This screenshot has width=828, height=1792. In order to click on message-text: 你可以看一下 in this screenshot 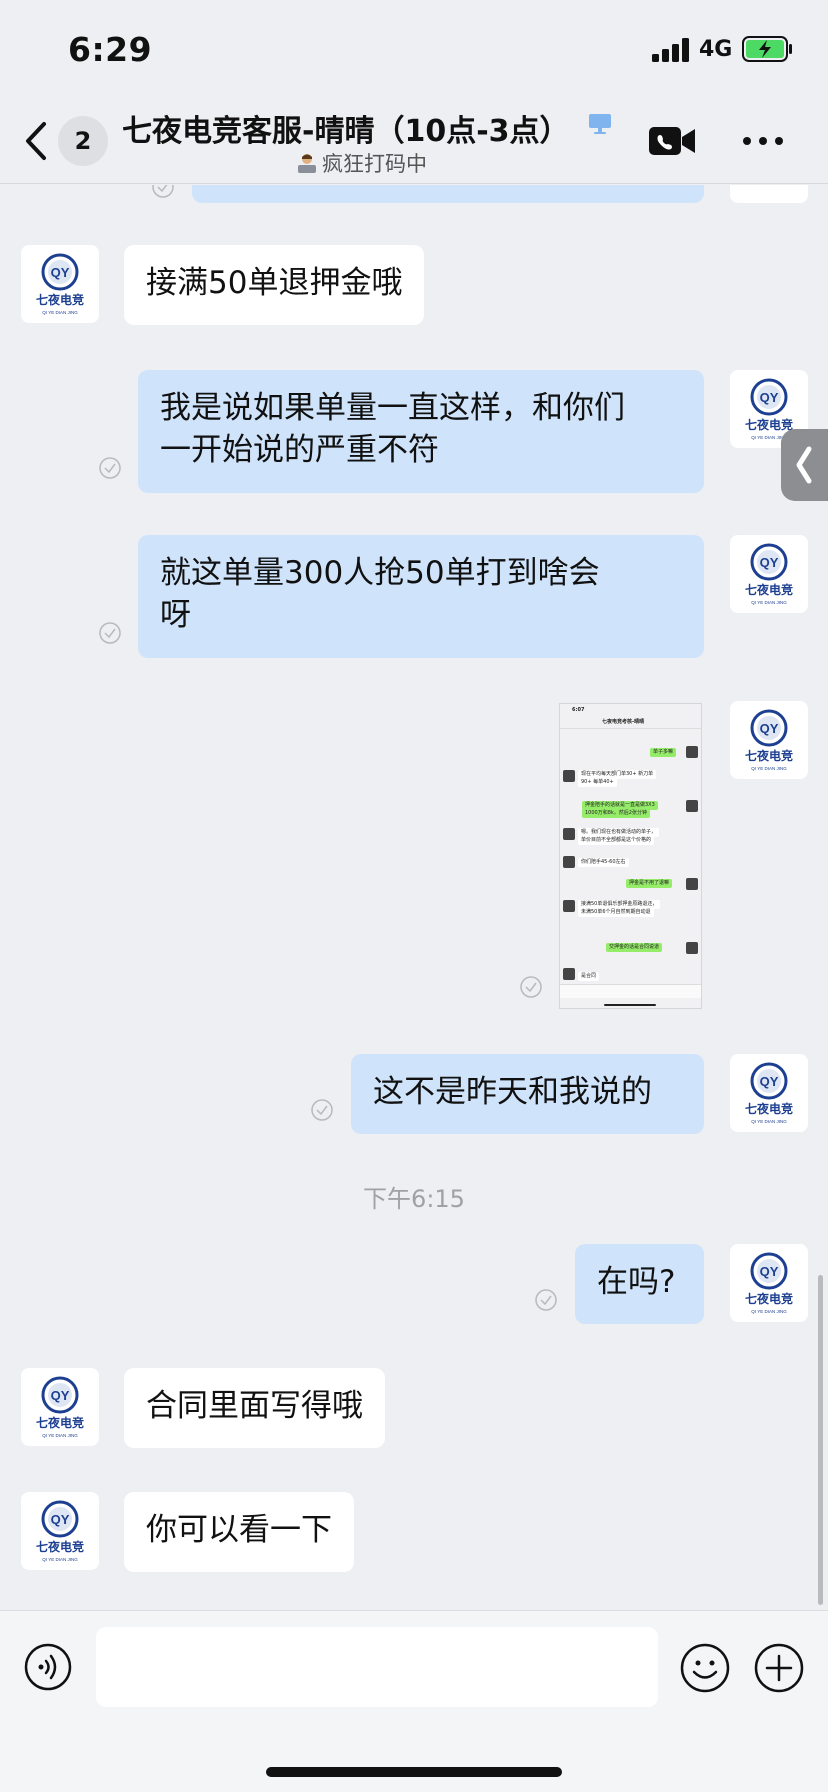, I will do `click(239, 1530)`.